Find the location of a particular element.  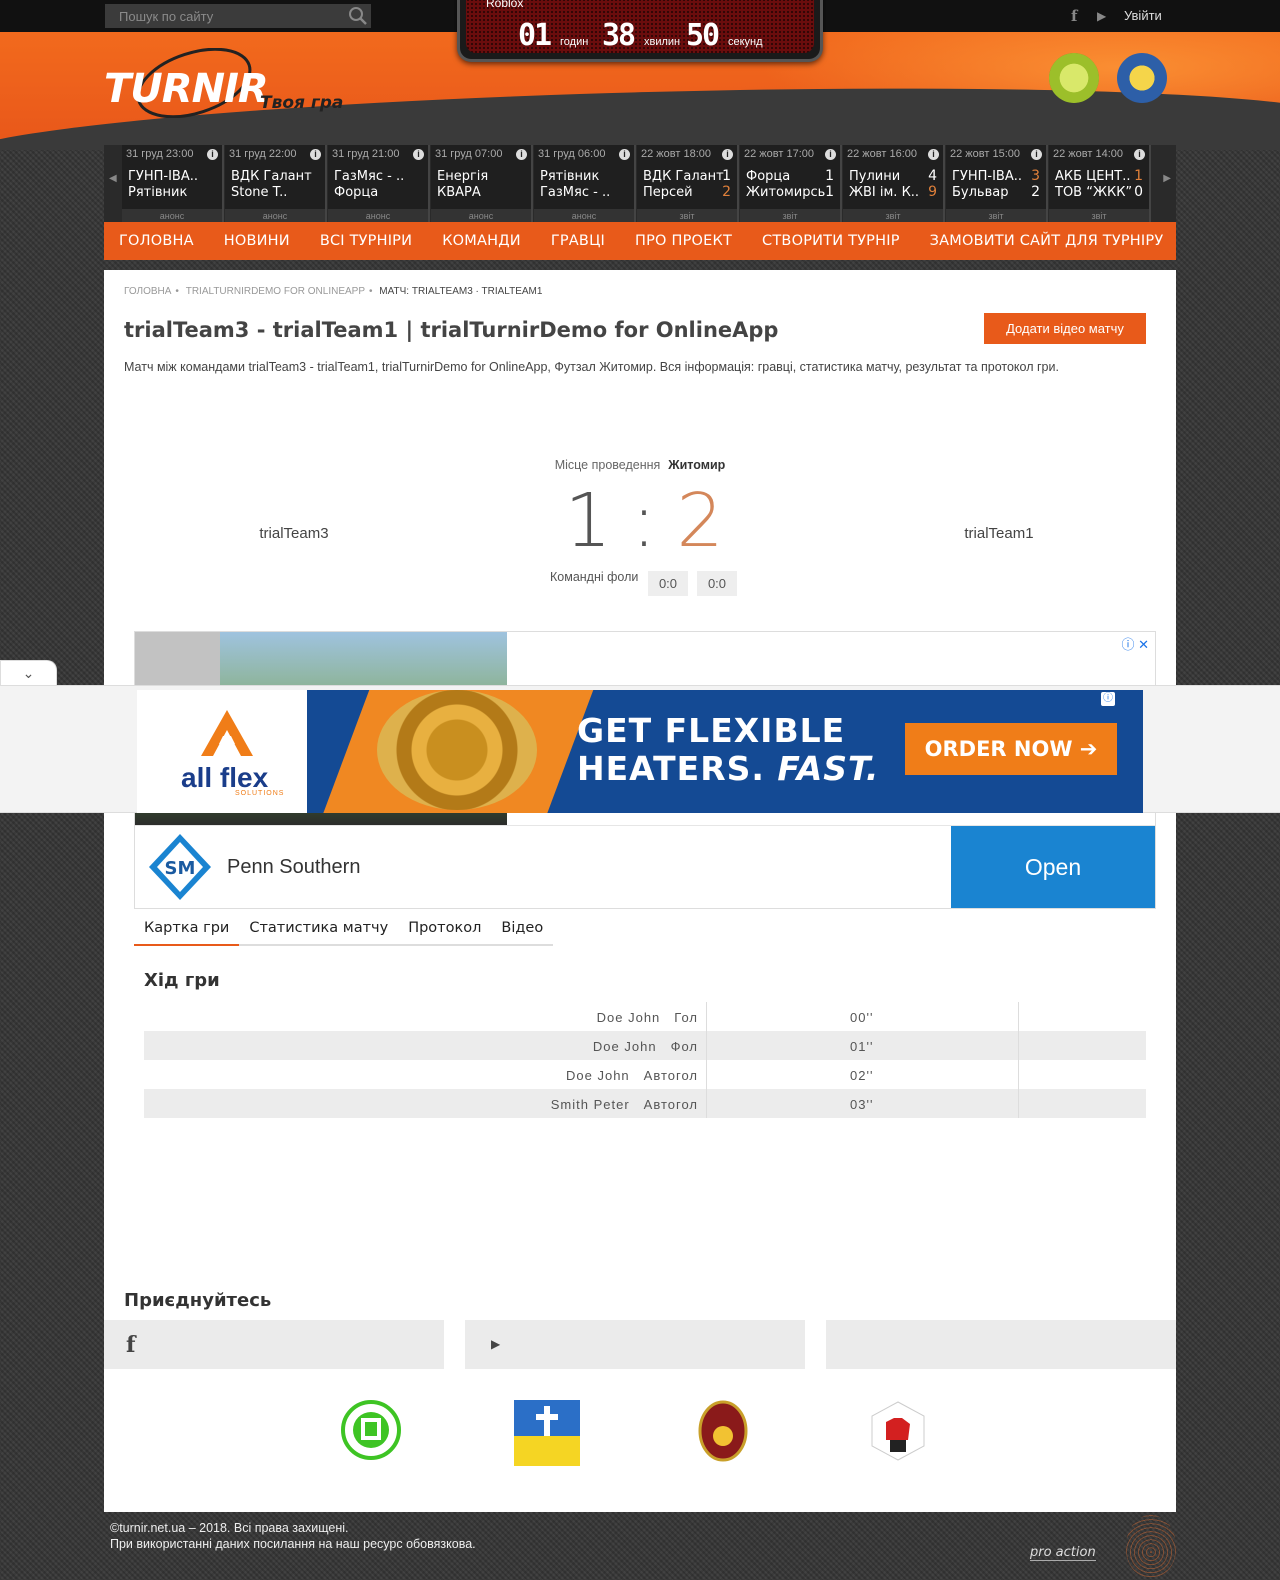

tab-game-card: Картка гри is located at coordinates (187, 930).